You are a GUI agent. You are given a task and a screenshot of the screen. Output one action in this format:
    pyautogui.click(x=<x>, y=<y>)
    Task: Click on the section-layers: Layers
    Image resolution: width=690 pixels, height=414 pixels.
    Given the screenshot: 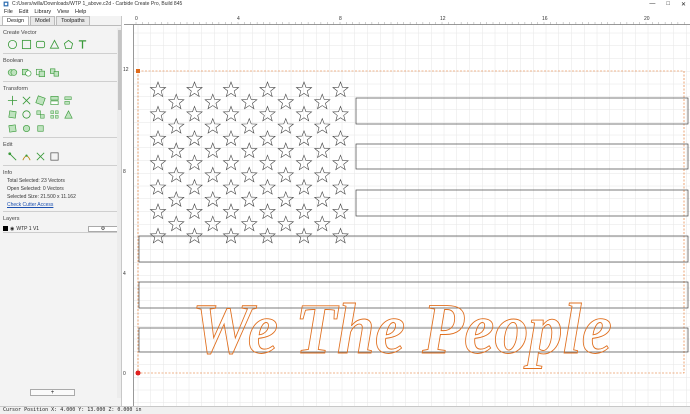 What is the action you would take?
    pyautogui.click(x=11, y=219)
    